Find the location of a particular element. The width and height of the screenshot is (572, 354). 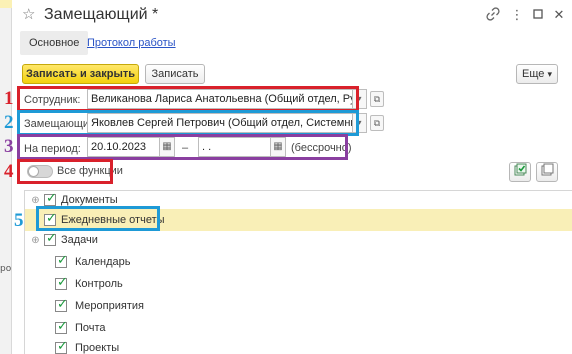

tab-main: Основное is located at coordinates (54, 43).